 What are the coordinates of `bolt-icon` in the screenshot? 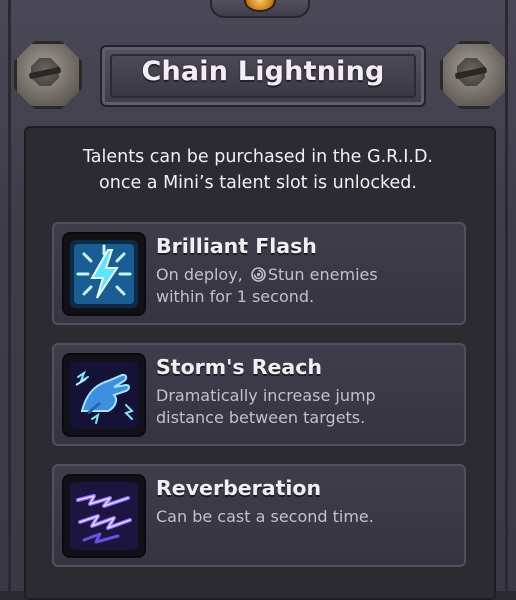 It's located at (474, 75).